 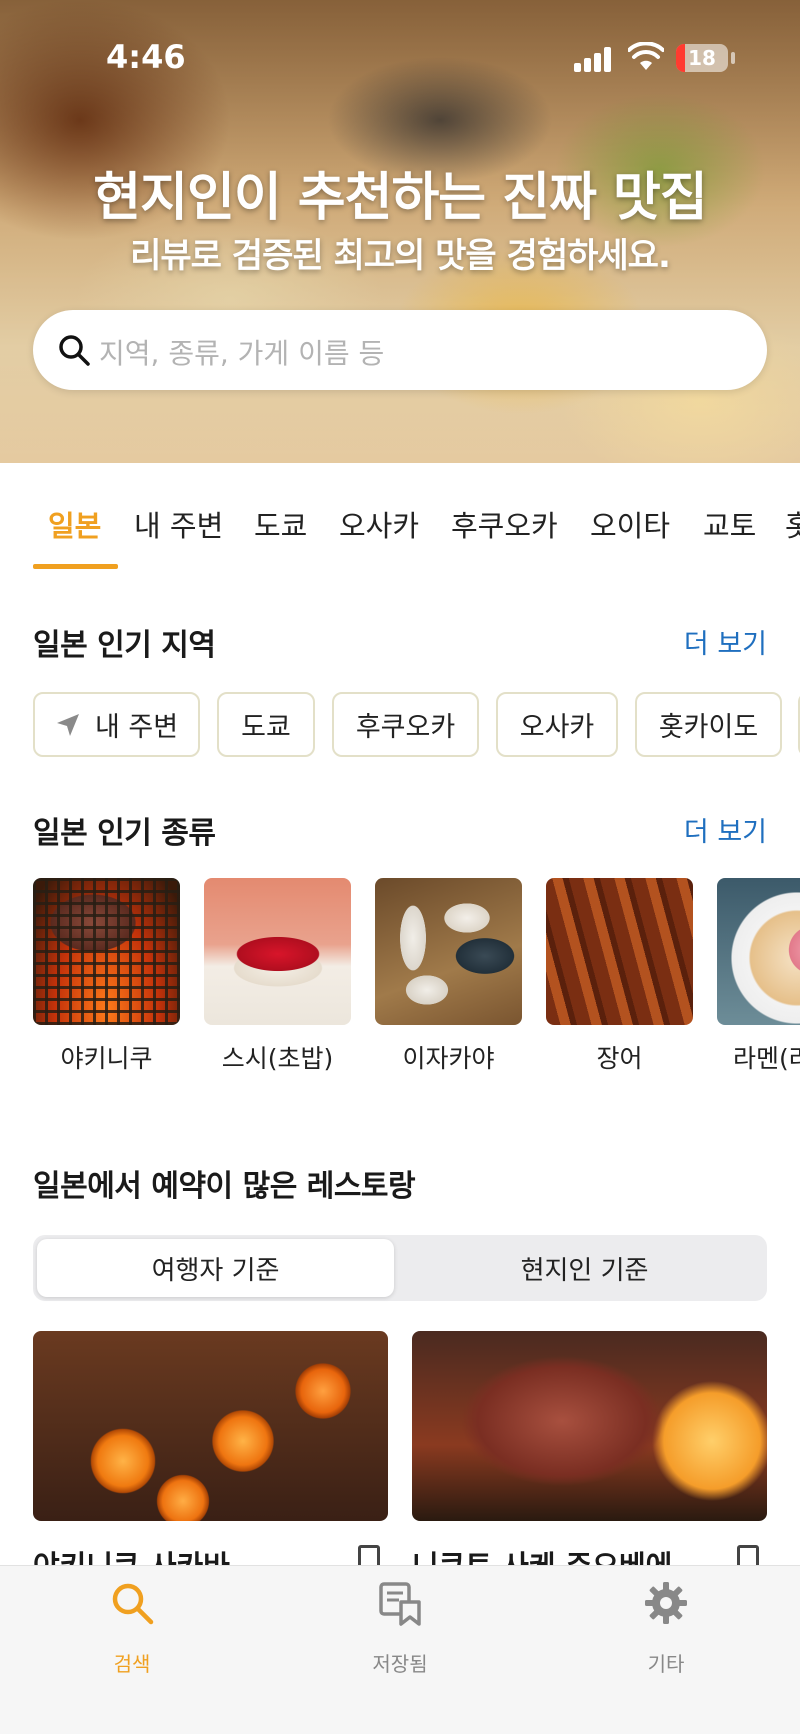 I want to click on popular-types-more-link: 더 보기, so click(x=725, y=829).